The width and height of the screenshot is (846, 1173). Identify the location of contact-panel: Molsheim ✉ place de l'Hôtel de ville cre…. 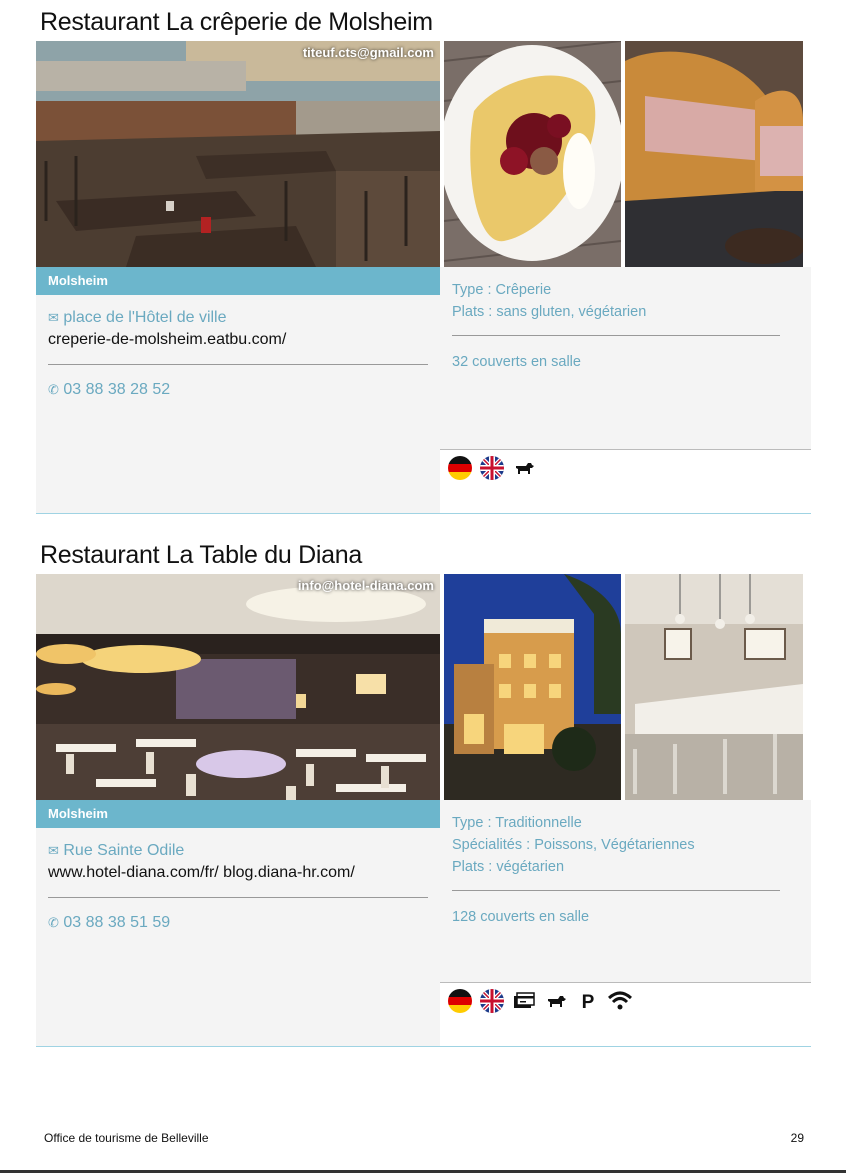
(238, 390).